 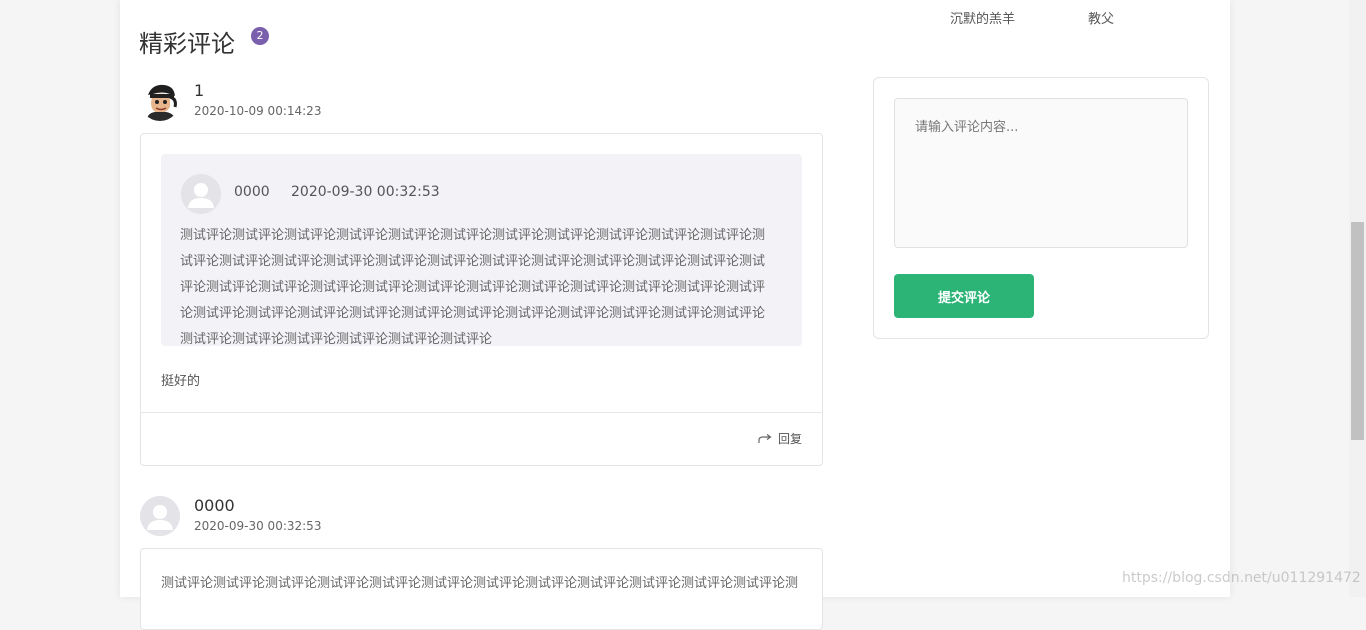 I want to click on related-link-2: 教父, so click(x=1101, y=17).